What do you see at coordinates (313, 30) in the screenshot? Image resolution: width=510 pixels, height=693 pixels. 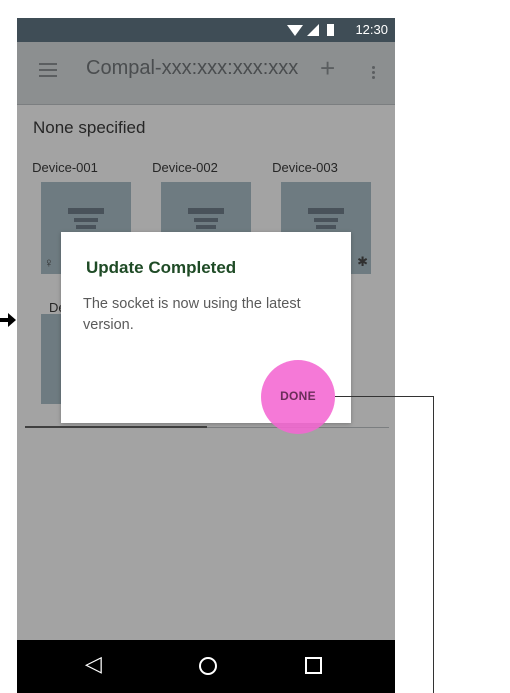 I see `signal-icon` at bounding box center [313, 30].